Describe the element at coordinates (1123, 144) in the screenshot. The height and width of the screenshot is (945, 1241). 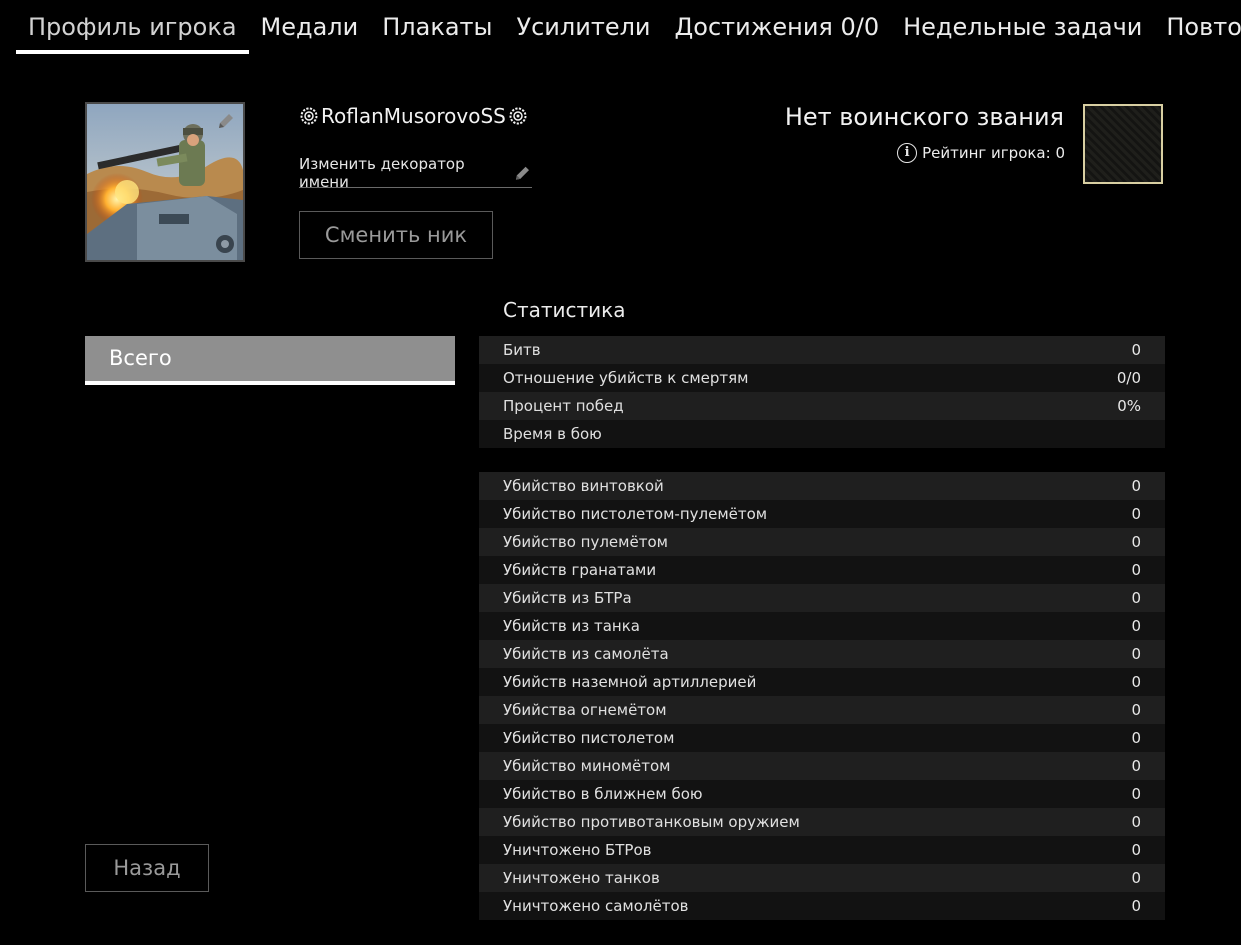
I see `rank-emblem` at that location.